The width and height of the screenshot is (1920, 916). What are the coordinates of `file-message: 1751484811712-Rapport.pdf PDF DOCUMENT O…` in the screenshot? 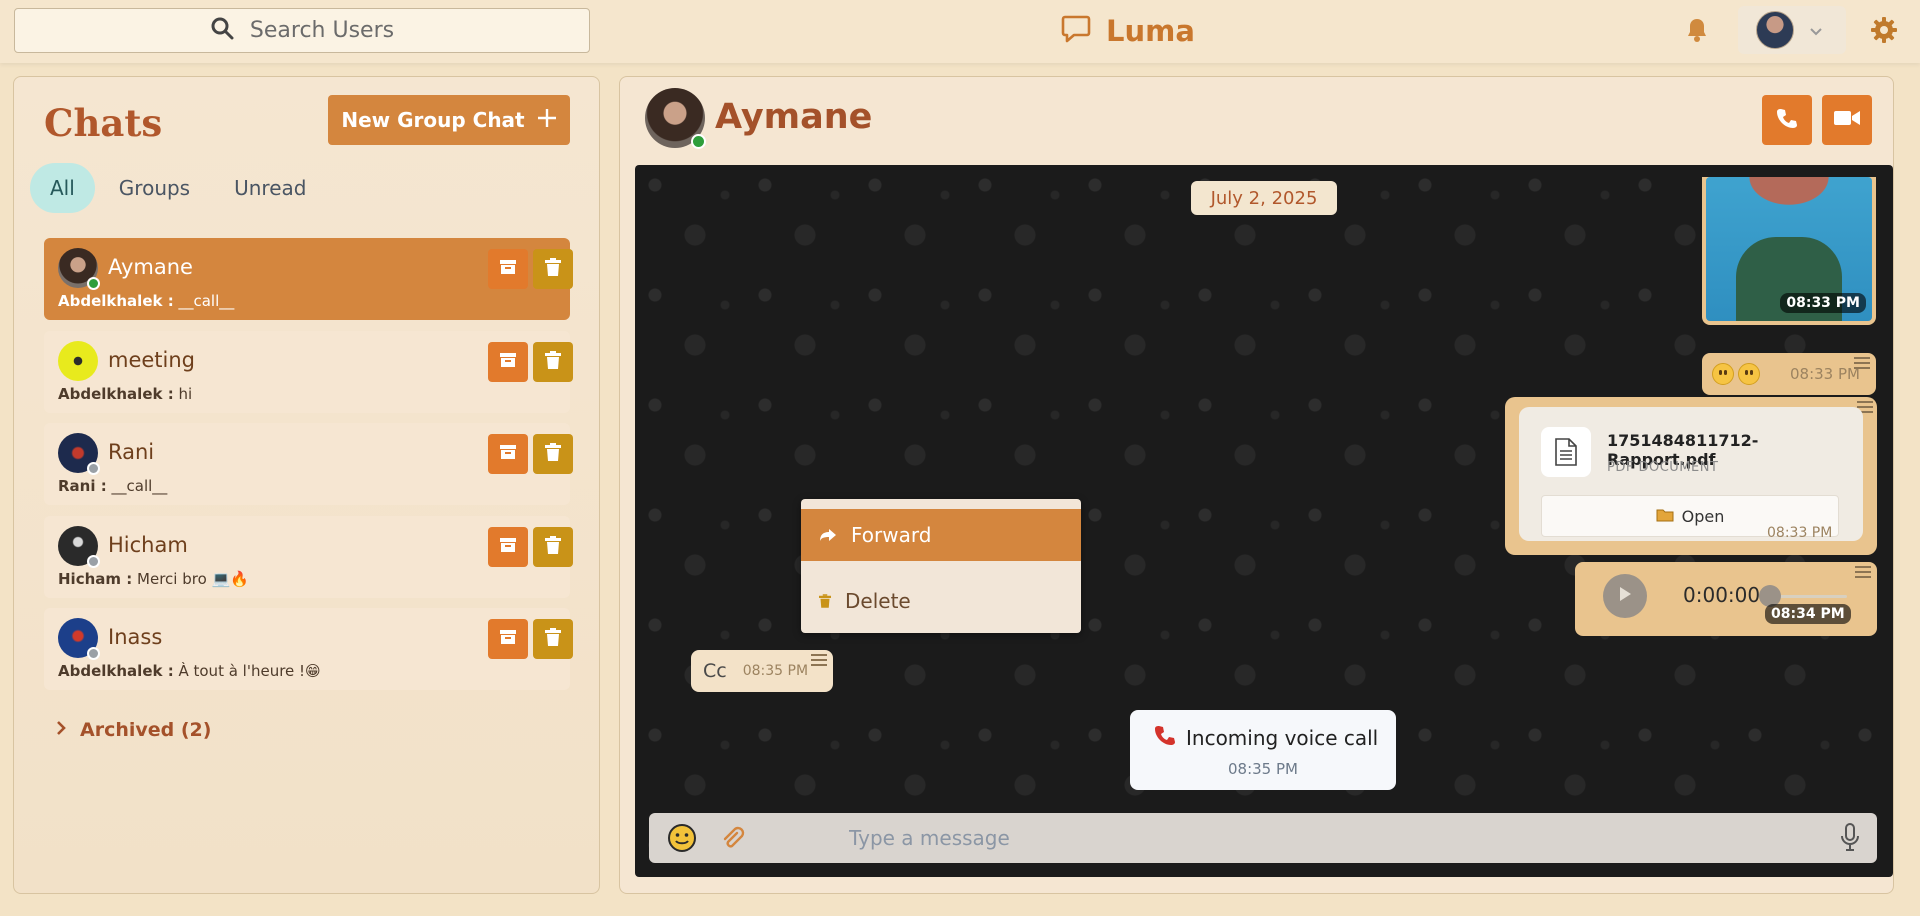 It's located at (1691, 476).